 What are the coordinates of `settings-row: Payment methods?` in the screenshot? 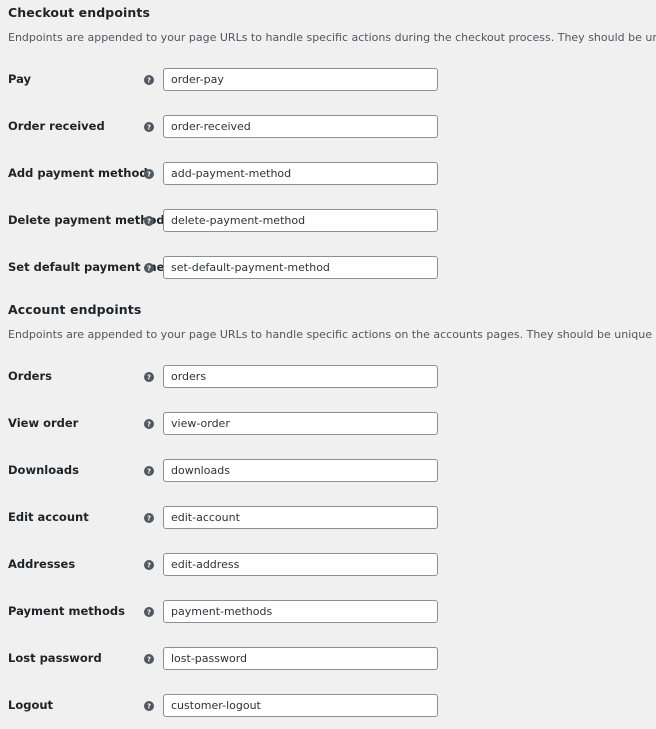 It's located at (328, 611).